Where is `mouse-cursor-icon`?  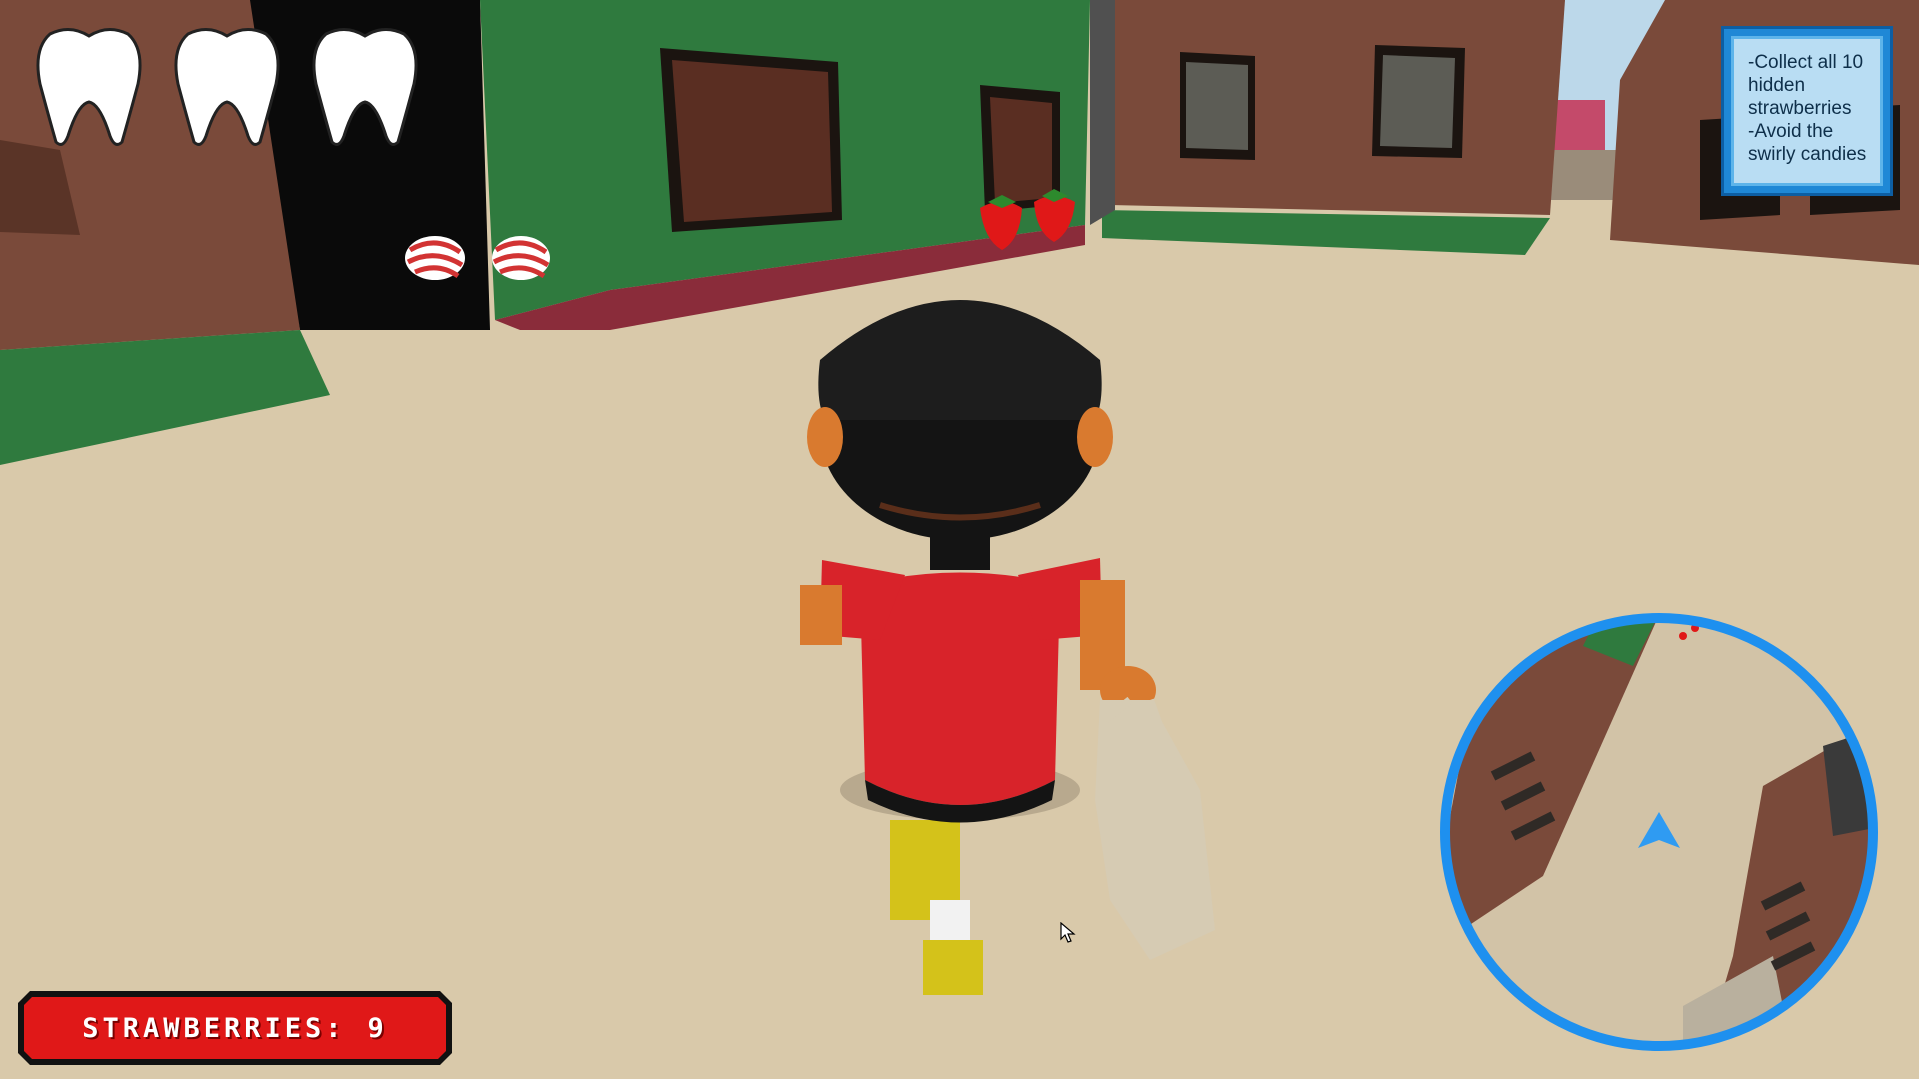 mouse-cursor-icon is located at coordinates (1068, 932).